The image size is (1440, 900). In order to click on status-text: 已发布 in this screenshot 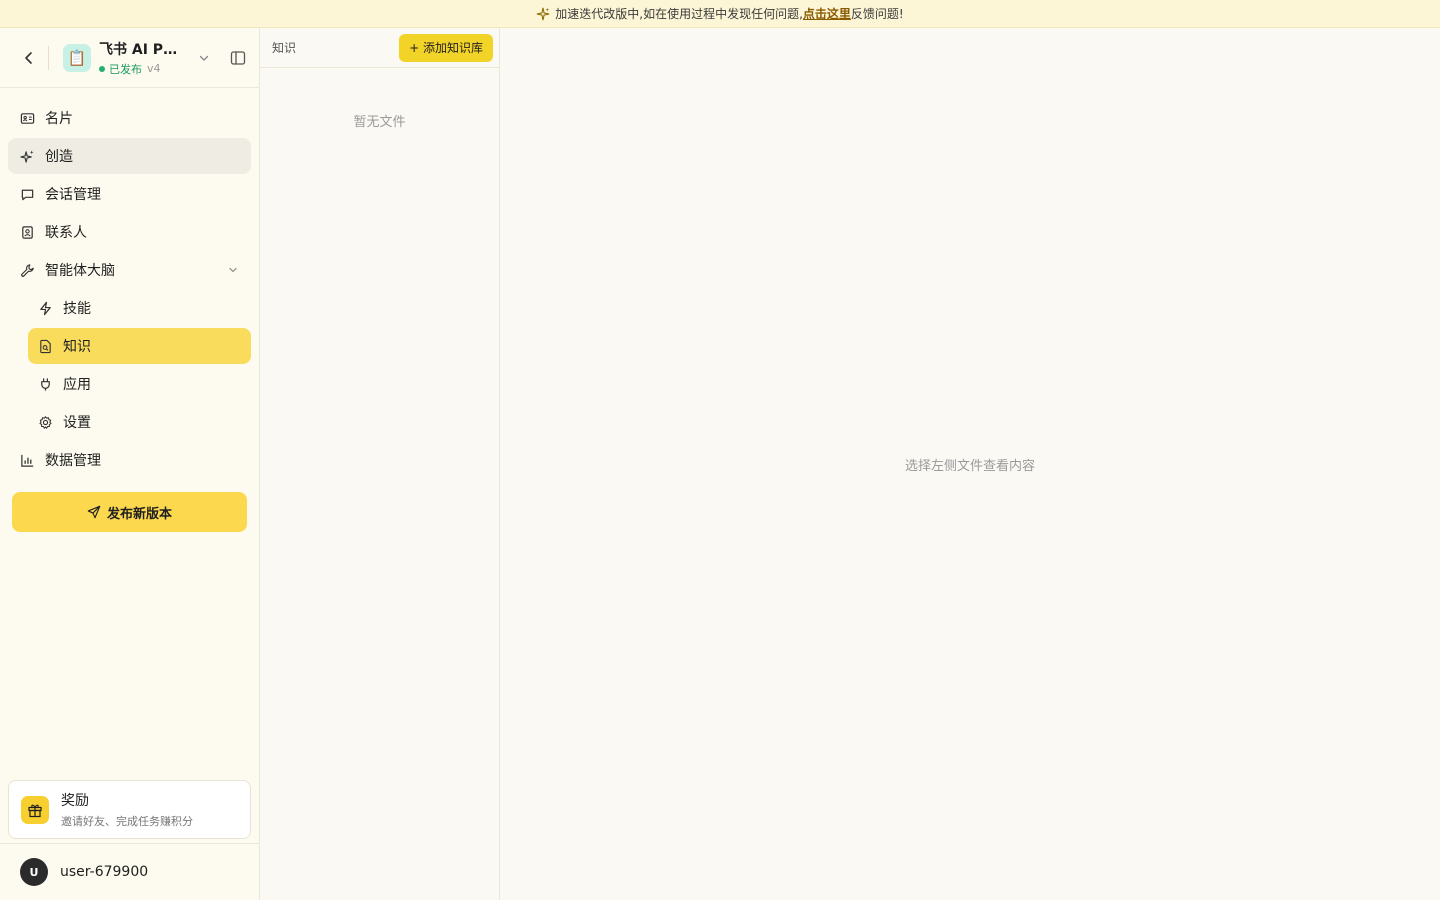, I will do `click(125, 69)`.